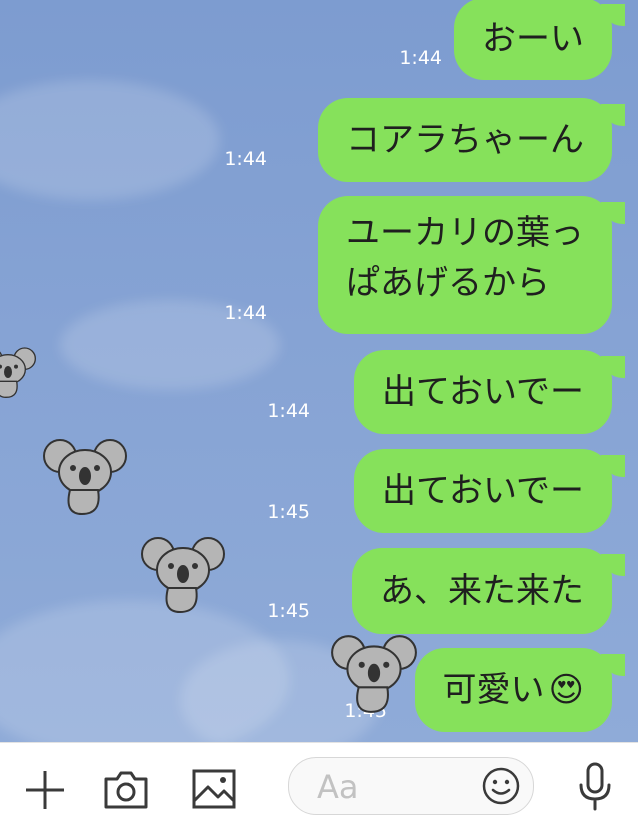 The image size is (638, 830). Describe the element at coordinates (45, 790) in the screenshot. I see `plus-icon` at that location.